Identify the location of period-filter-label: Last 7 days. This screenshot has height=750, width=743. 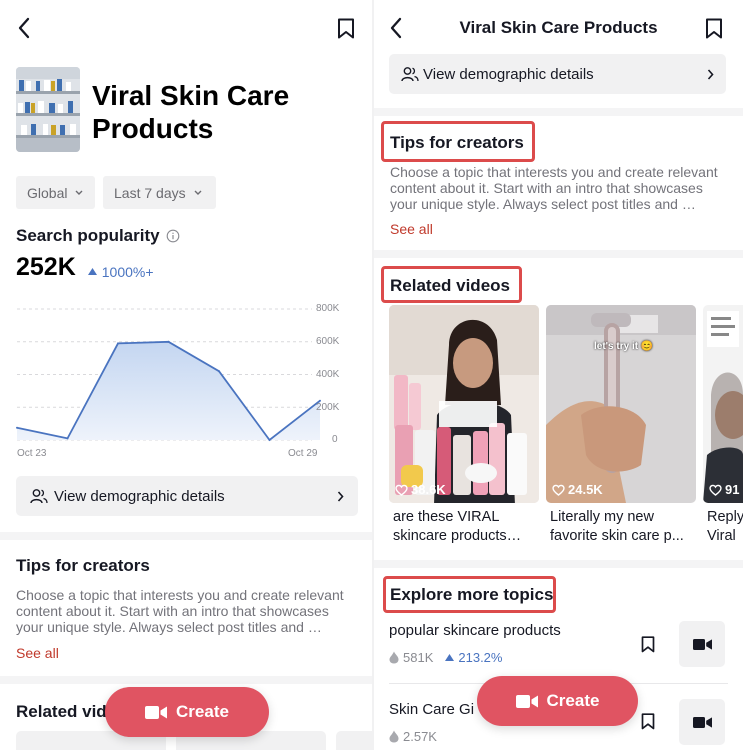
(150, 192).